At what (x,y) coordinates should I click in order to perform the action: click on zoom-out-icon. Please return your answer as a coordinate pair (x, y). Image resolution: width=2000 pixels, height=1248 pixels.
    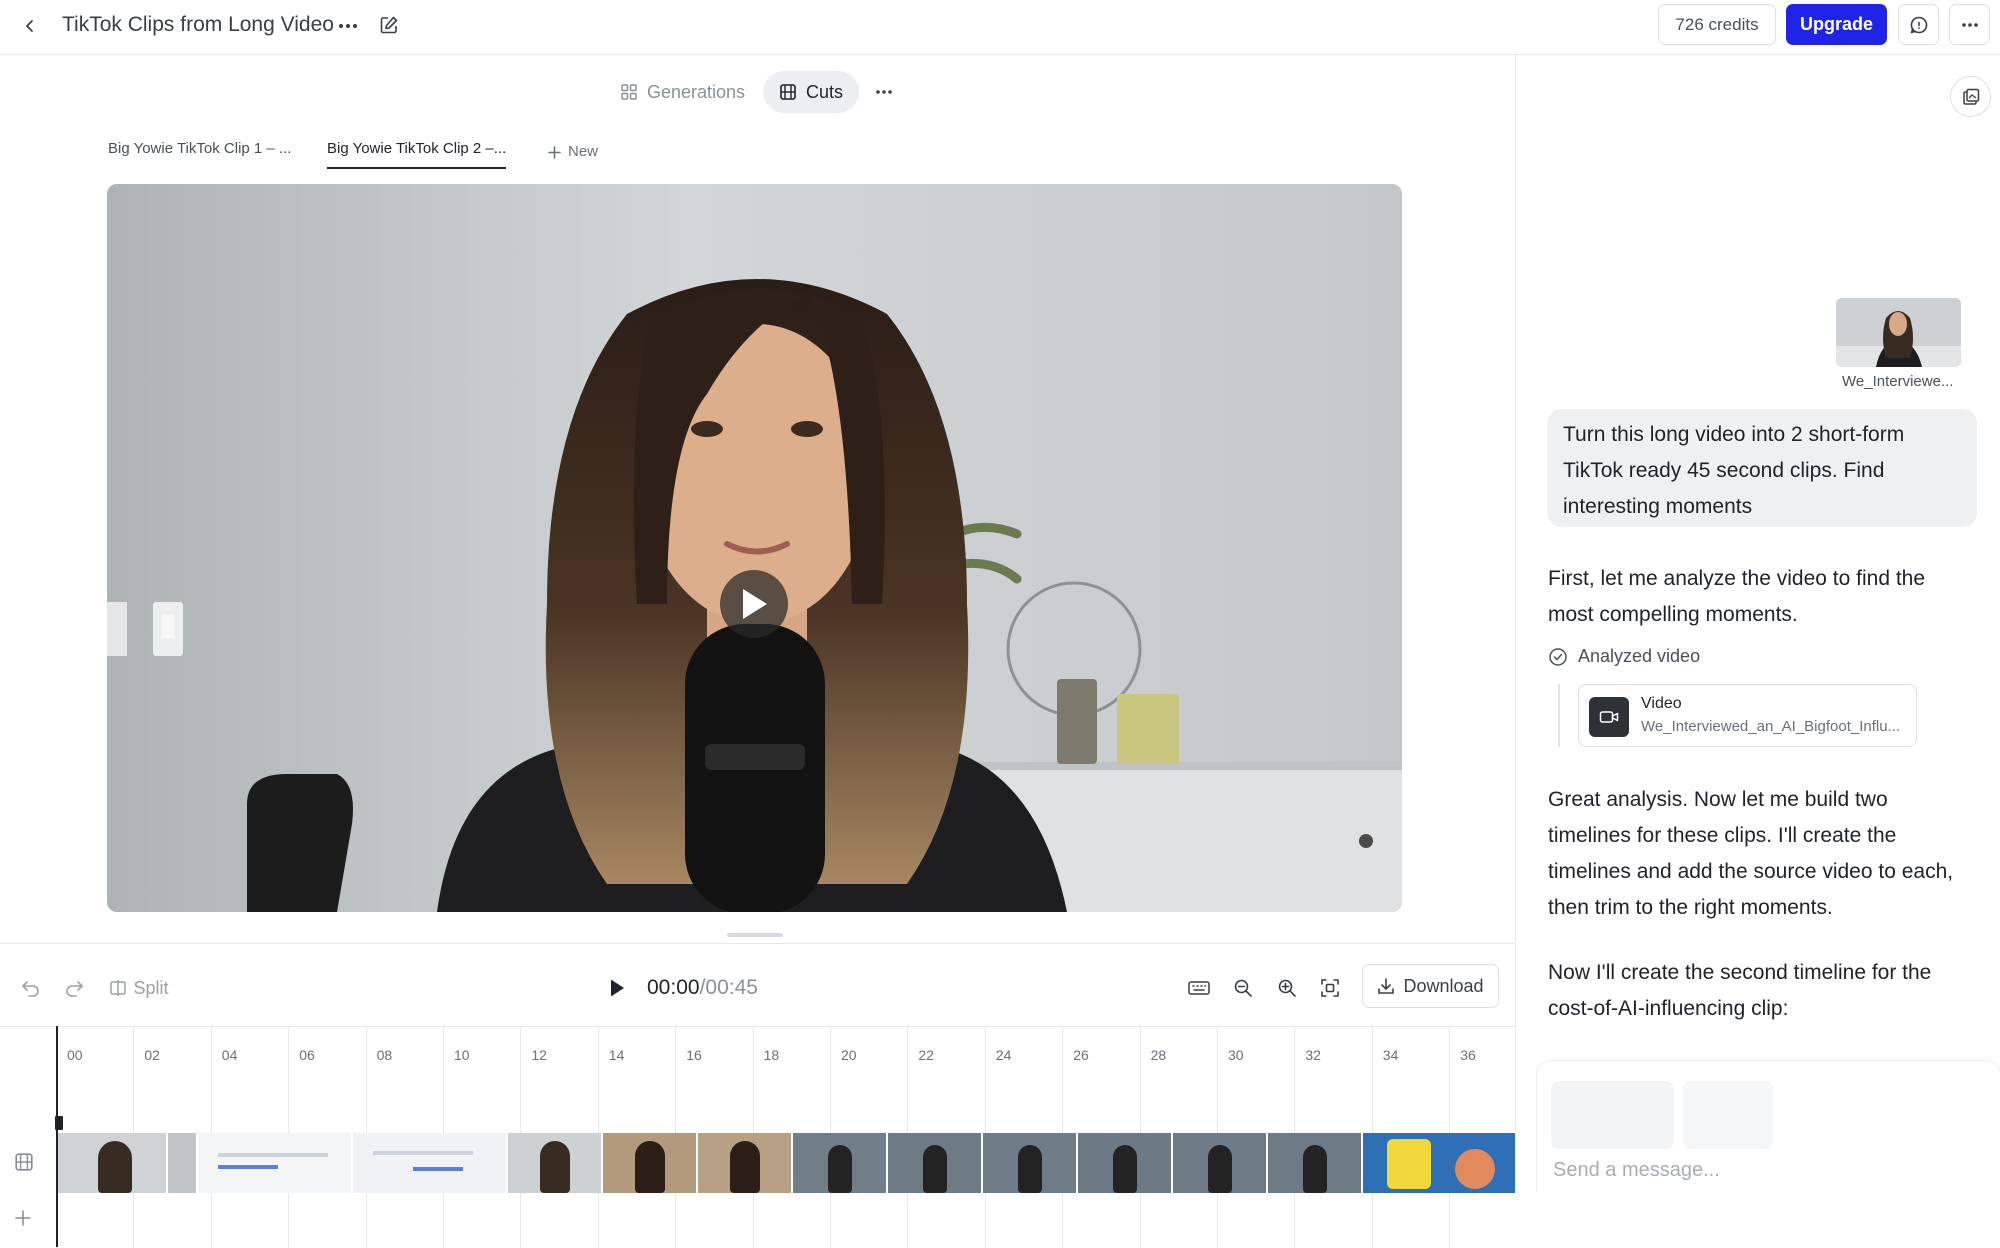
    Looking at the image, I should click on (1243, 988).